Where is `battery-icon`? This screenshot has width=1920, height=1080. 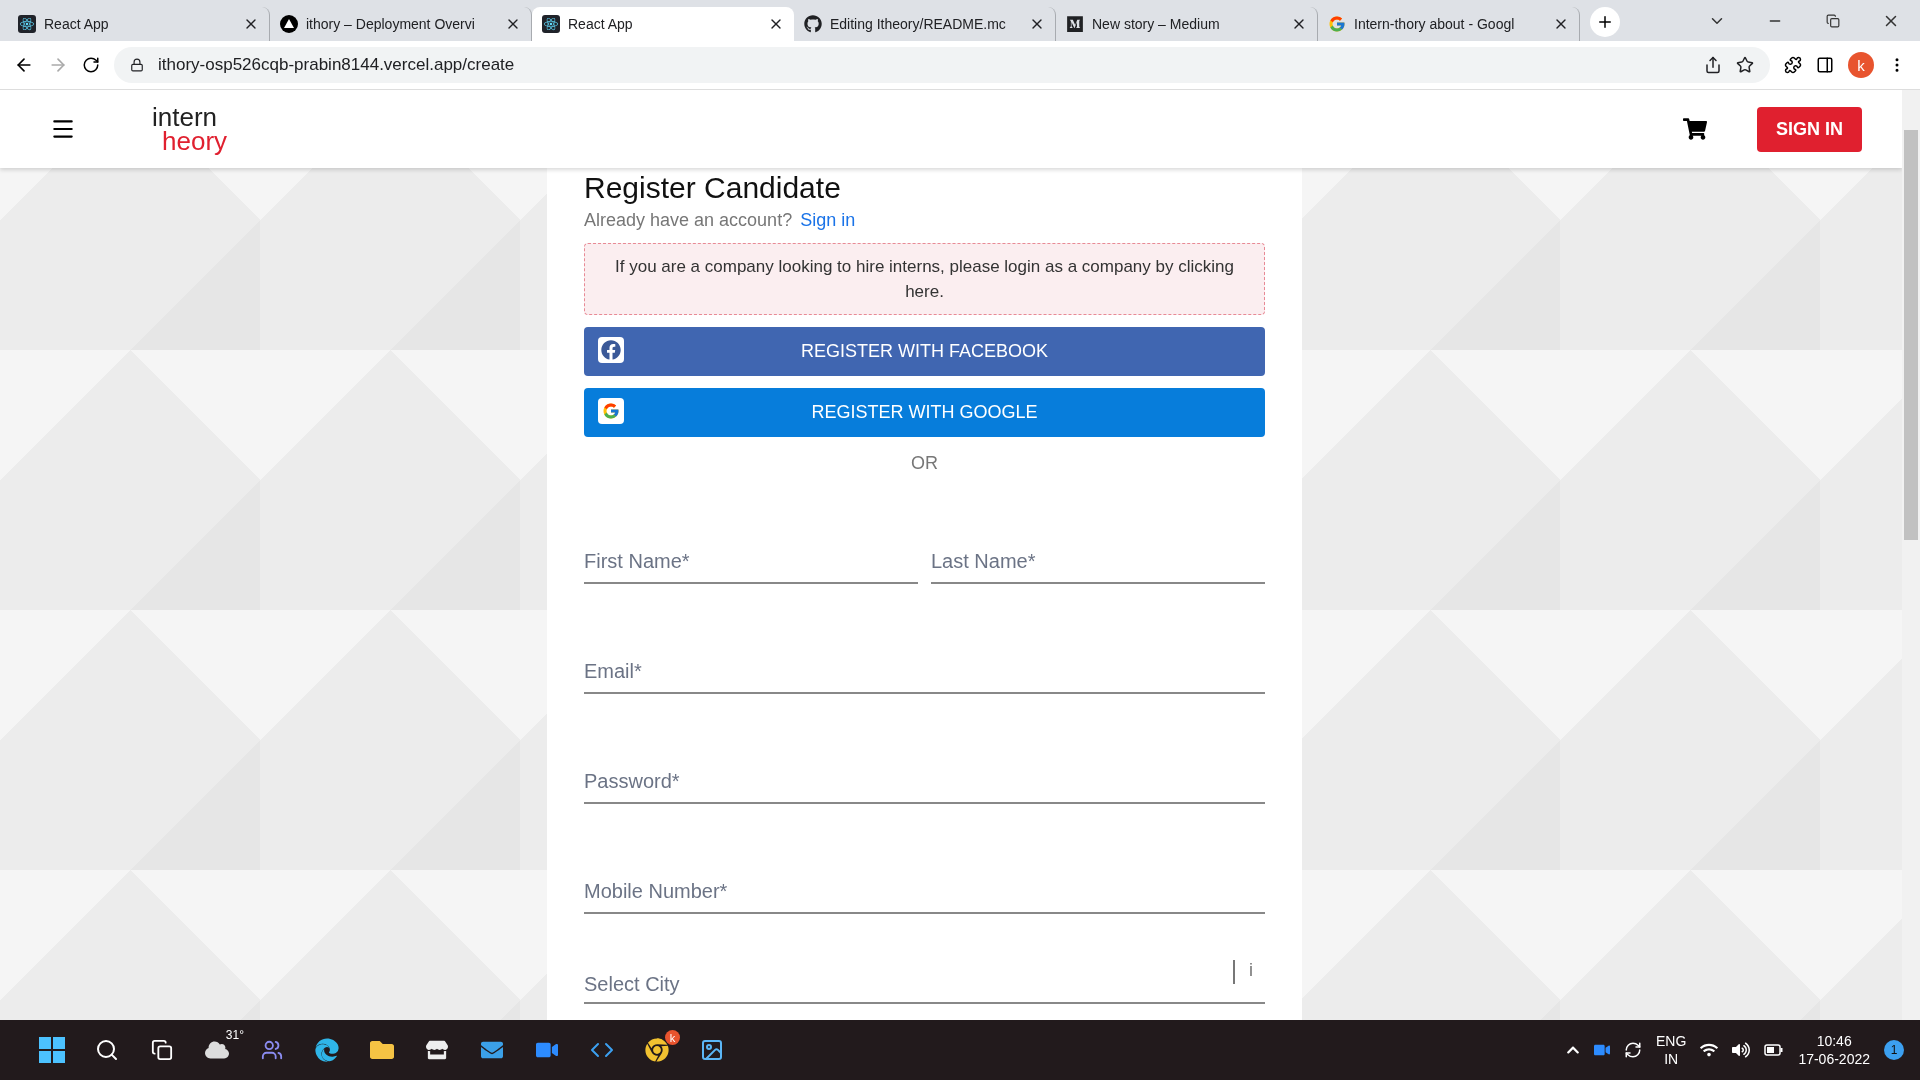 battery-icon is located at coordinates (1774, 1050).